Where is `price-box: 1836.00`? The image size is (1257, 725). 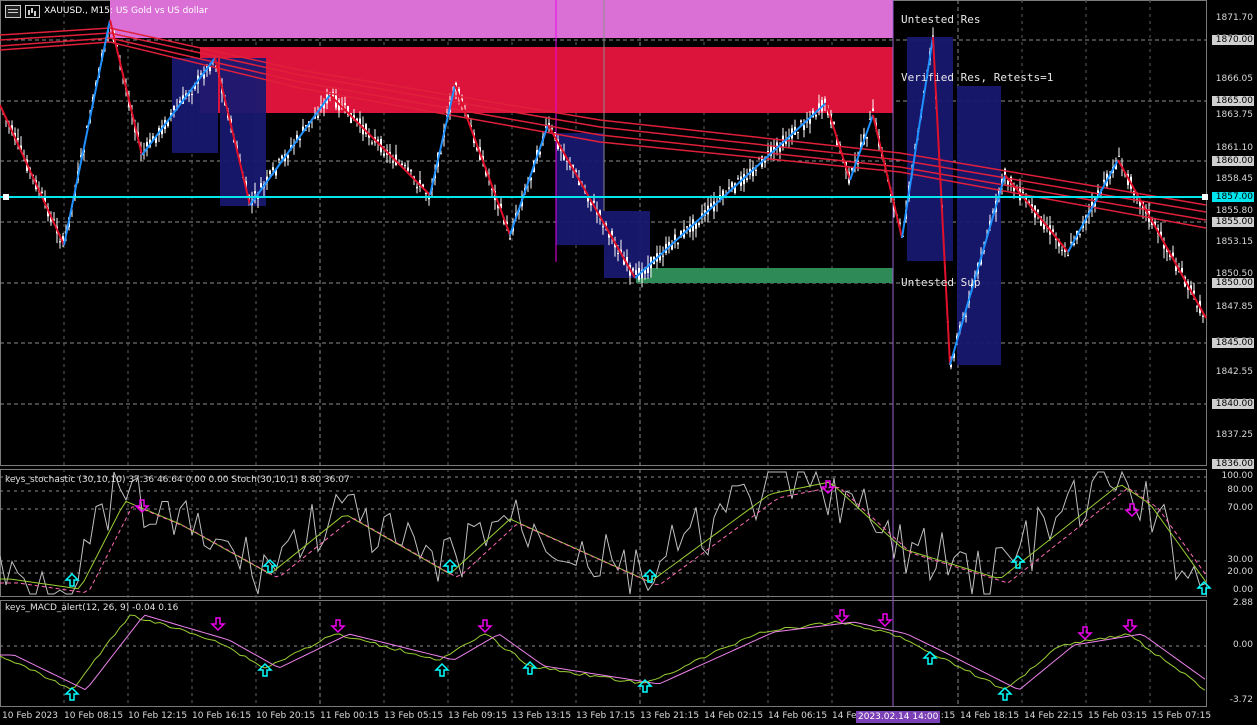 price-box: 1836.00 is located at coordinates (1233, 464).